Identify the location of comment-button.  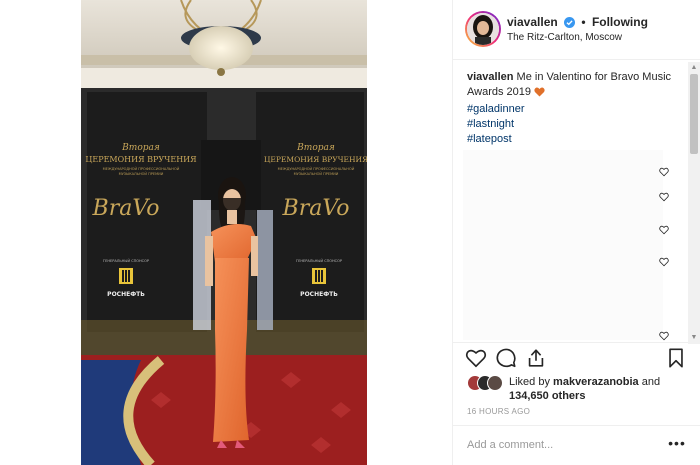
(506, 358).